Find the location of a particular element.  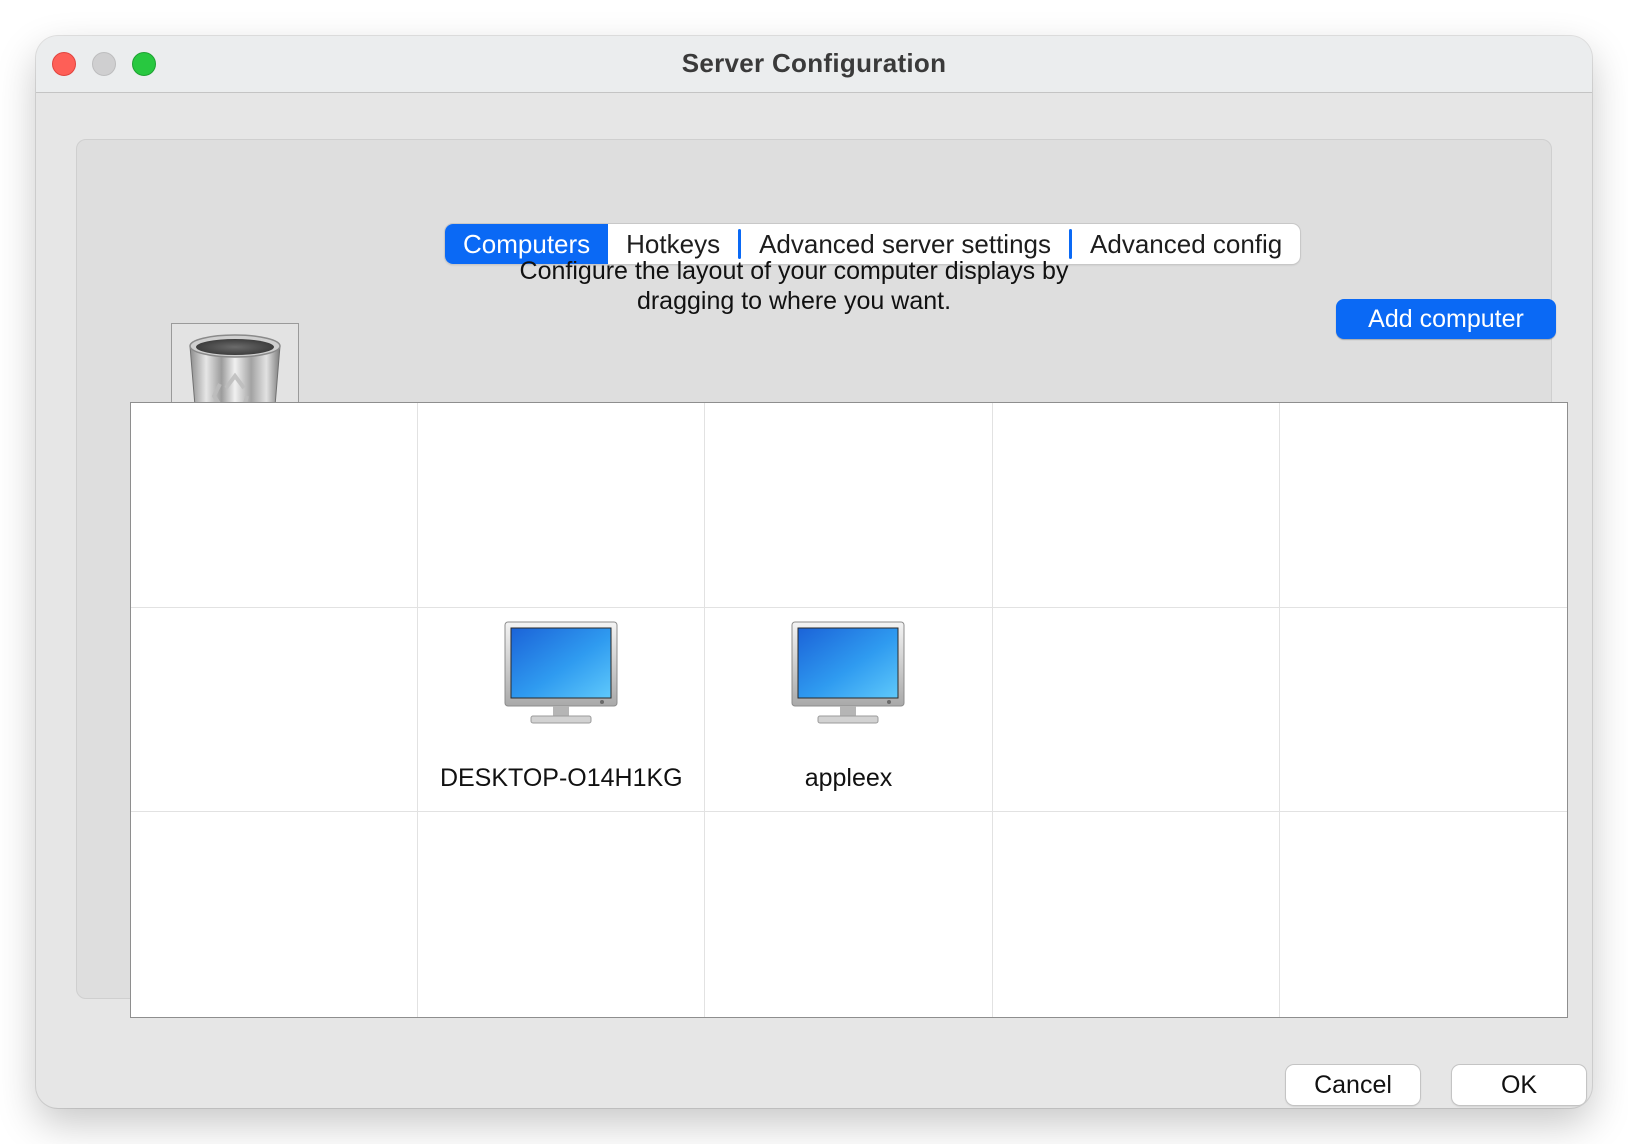

grid-cell: DESKTOP-O14H1KG is located at coordinates (562, 710).